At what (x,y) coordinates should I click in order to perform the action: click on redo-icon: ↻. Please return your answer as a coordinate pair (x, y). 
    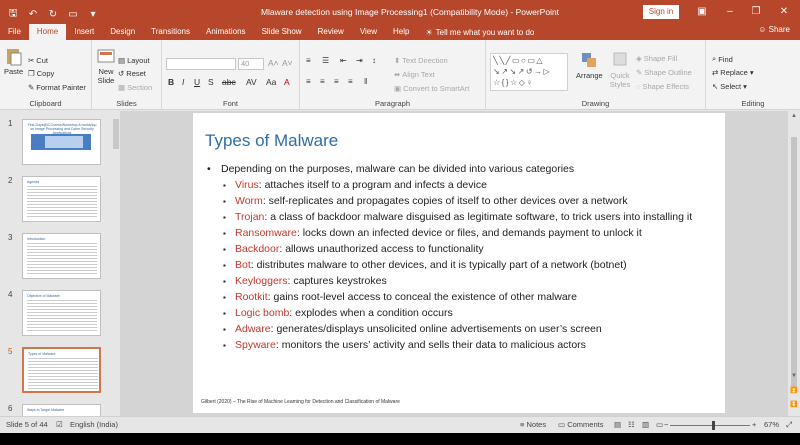
    Looking at the image, I should click on (53, 14).